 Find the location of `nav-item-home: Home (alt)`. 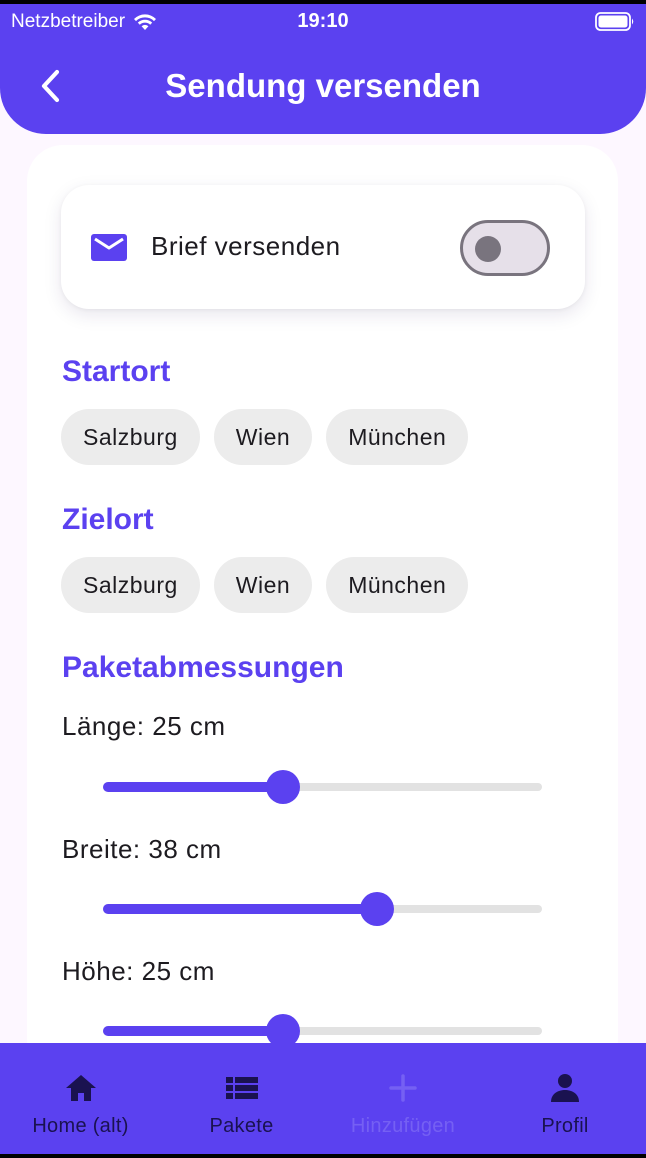

nav-item-home: Home (alt) is located at coordinates (80, 1100).